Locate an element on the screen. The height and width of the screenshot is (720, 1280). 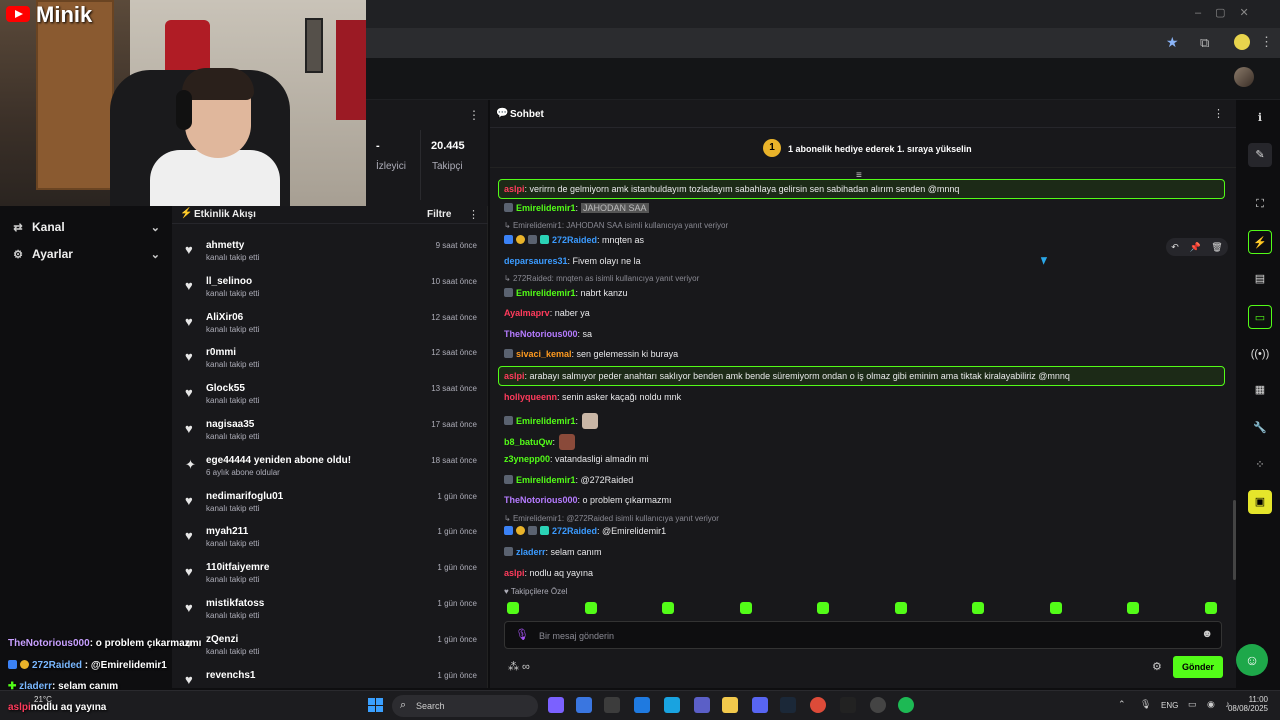
edit-icon: ✎ is located at coordinates (1260, 155).